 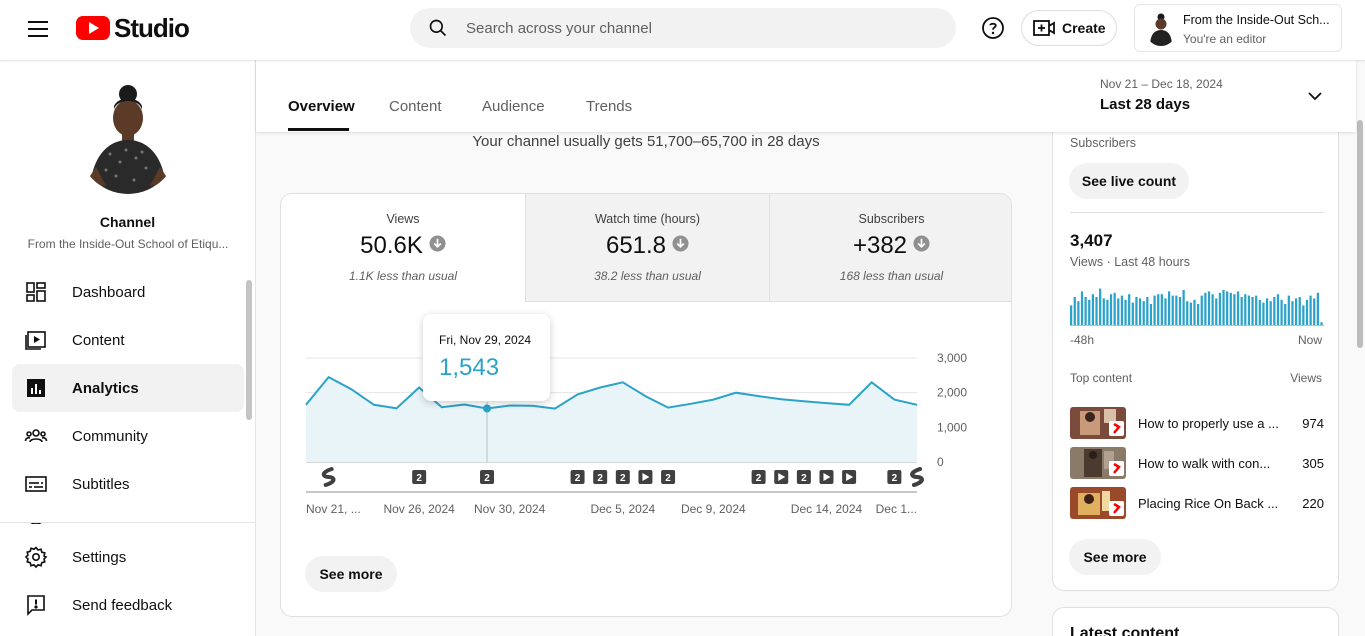 What do you see at coordinates (36, 436) in the screenshot?
I see `community-icon` at bounding box center [36, 436].